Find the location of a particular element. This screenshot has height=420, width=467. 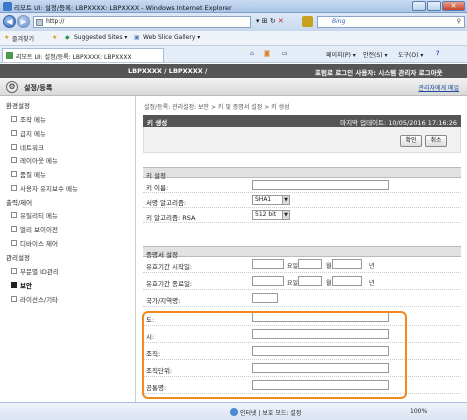

feeds-icon: ◙ is located at coordinates (267, 53).